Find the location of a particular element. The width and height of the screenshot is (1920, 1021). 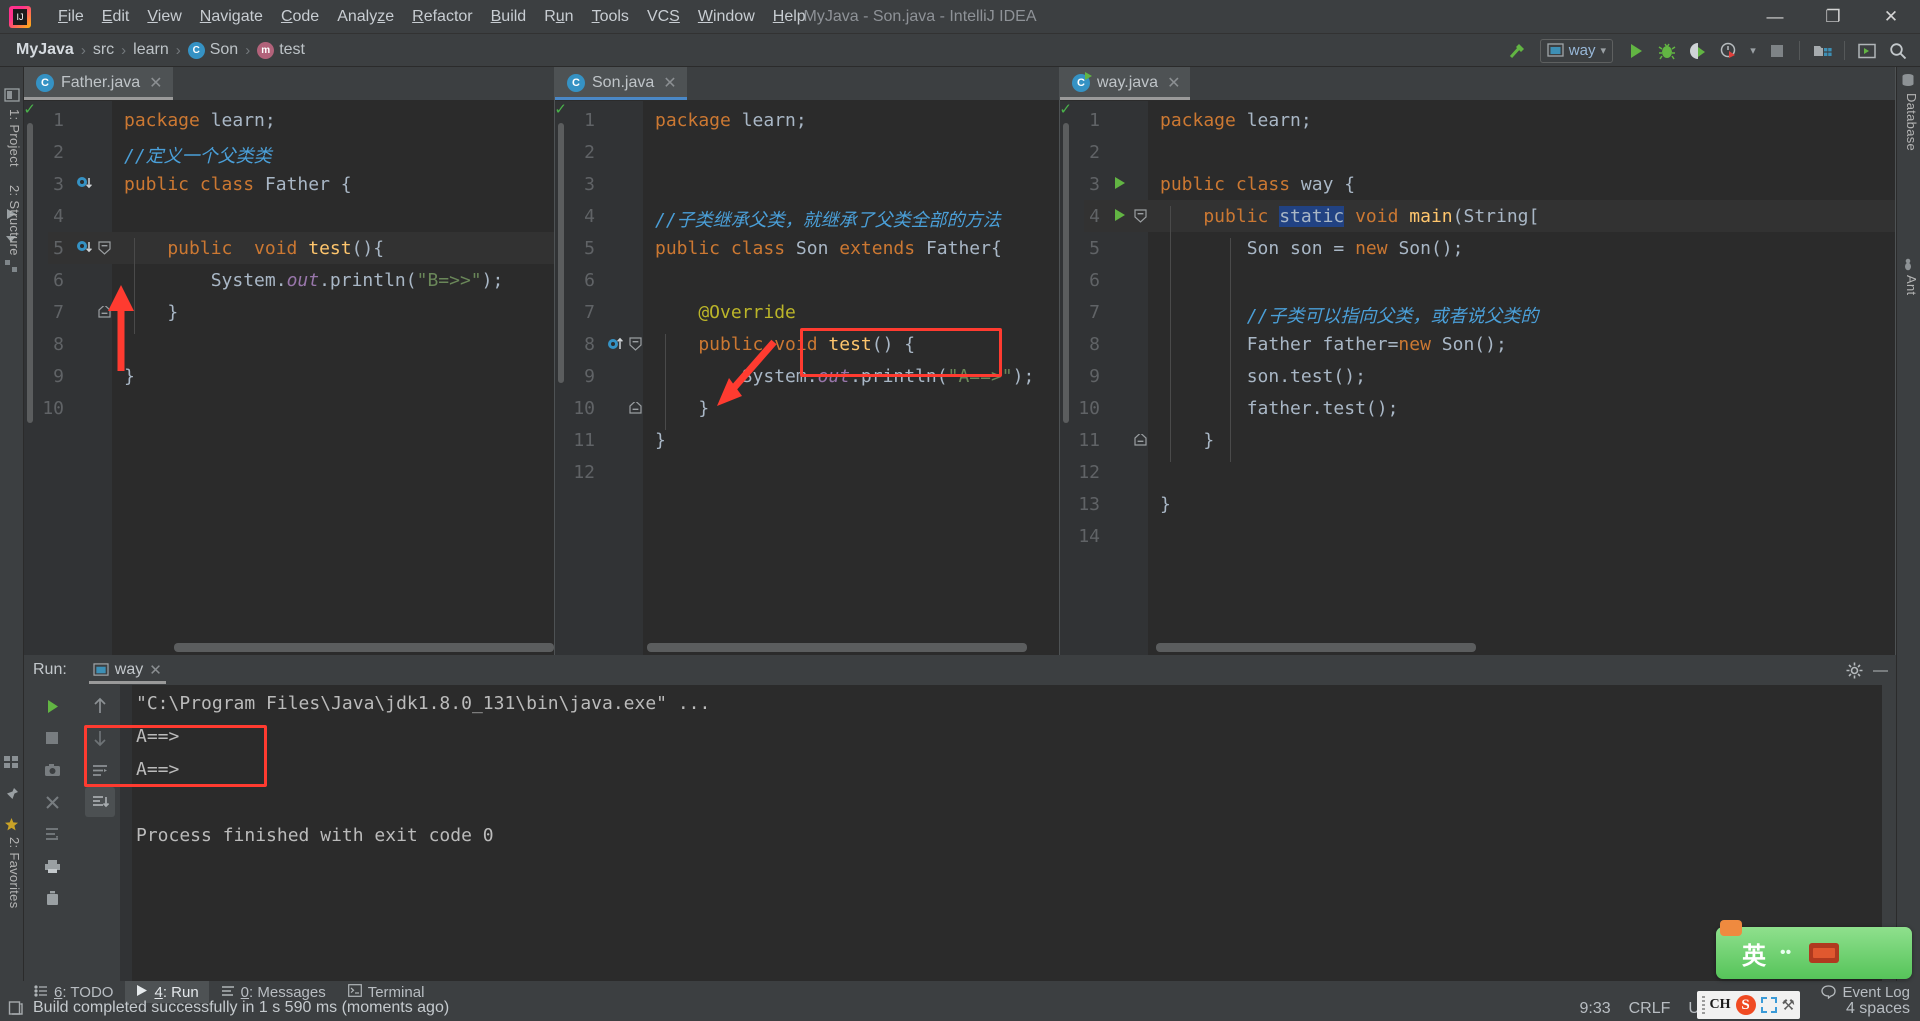

profiler-icon is located at coordinates (1729, 51).